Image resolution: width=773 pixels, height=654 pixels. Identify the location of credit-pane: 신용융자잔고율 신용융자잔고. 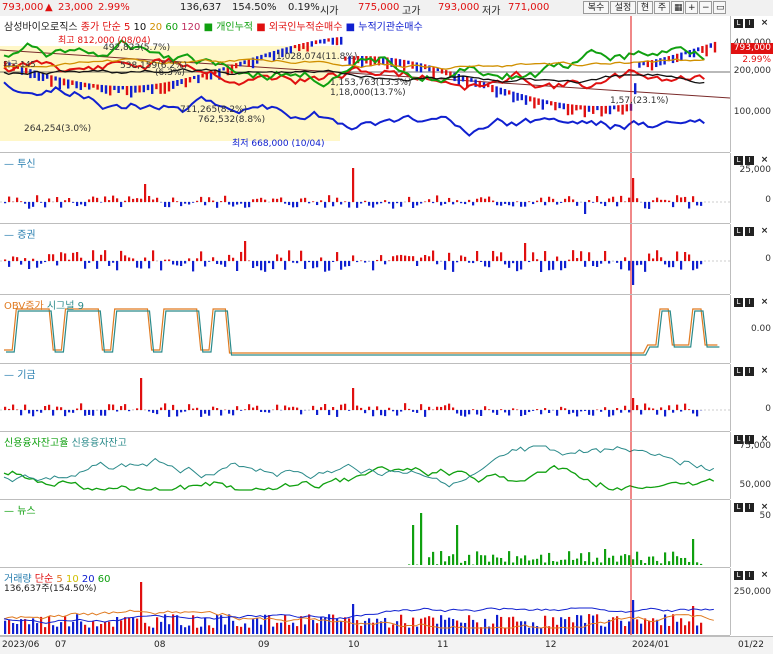
(365, 466).